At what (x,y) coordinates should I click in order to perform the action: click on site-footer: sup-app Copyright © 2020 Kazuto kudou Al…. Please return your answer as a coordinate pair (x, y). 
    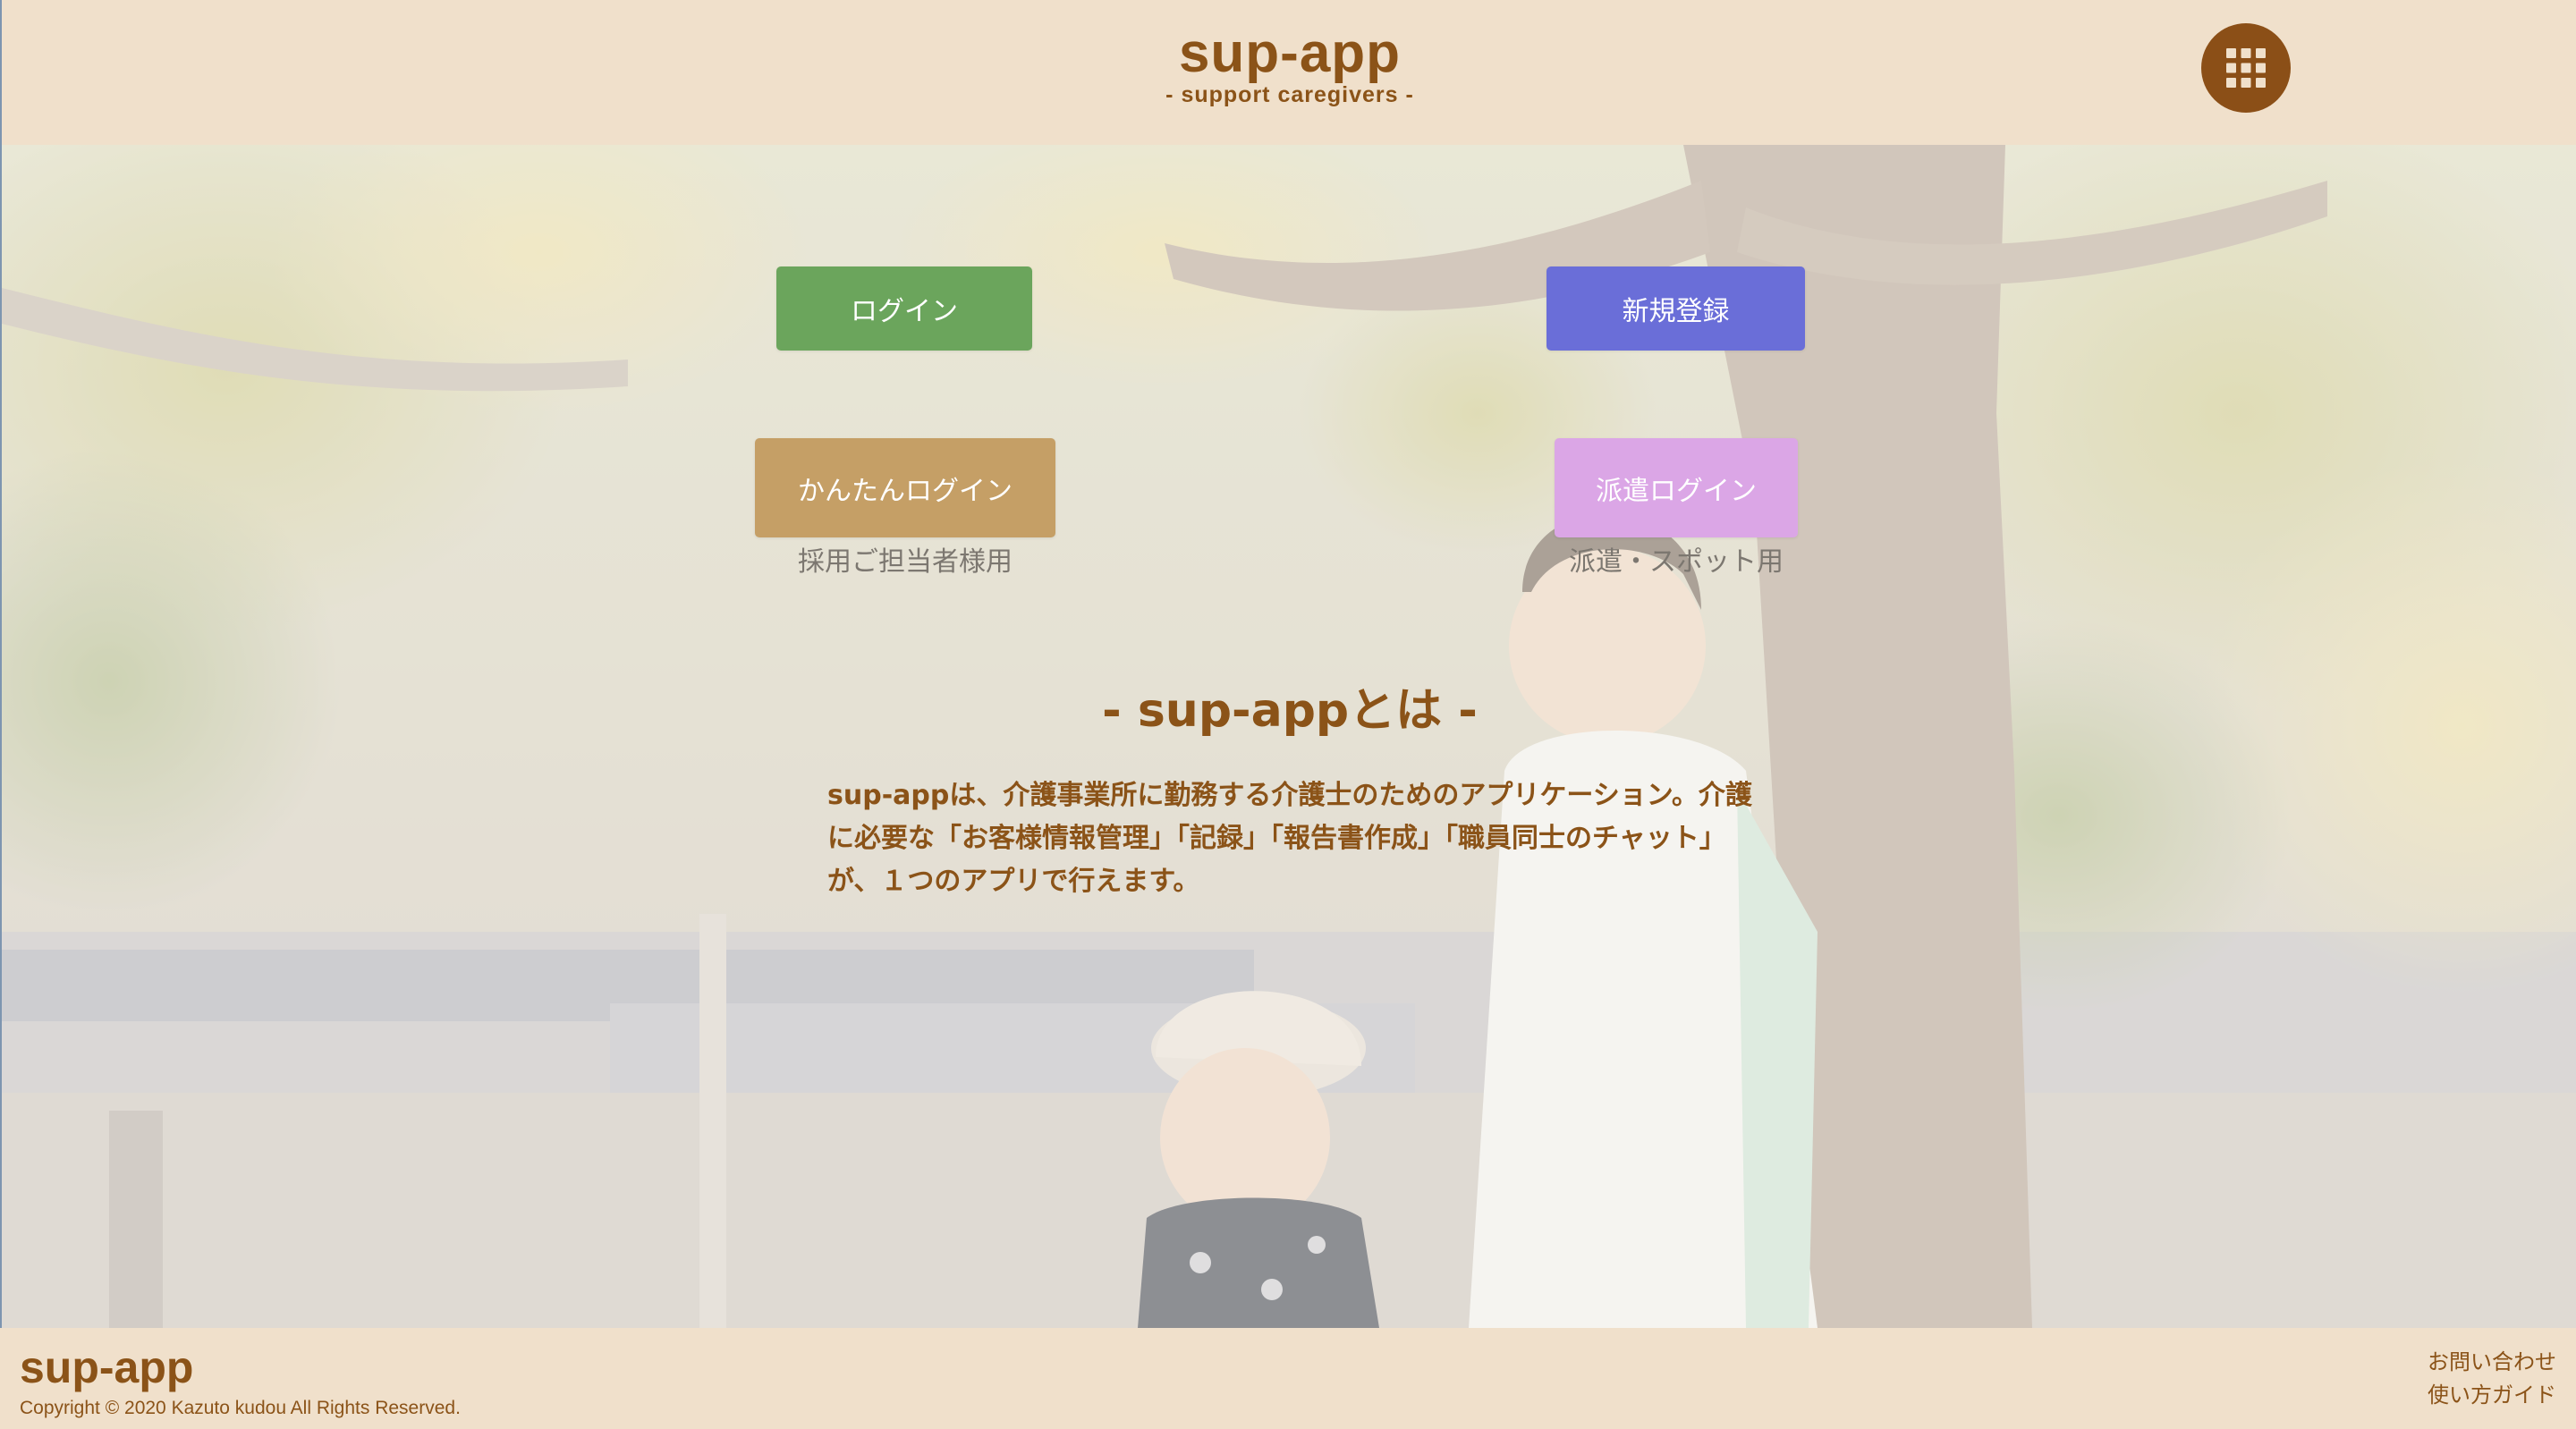
    Looking at the image, I should click on (1288, 1378).